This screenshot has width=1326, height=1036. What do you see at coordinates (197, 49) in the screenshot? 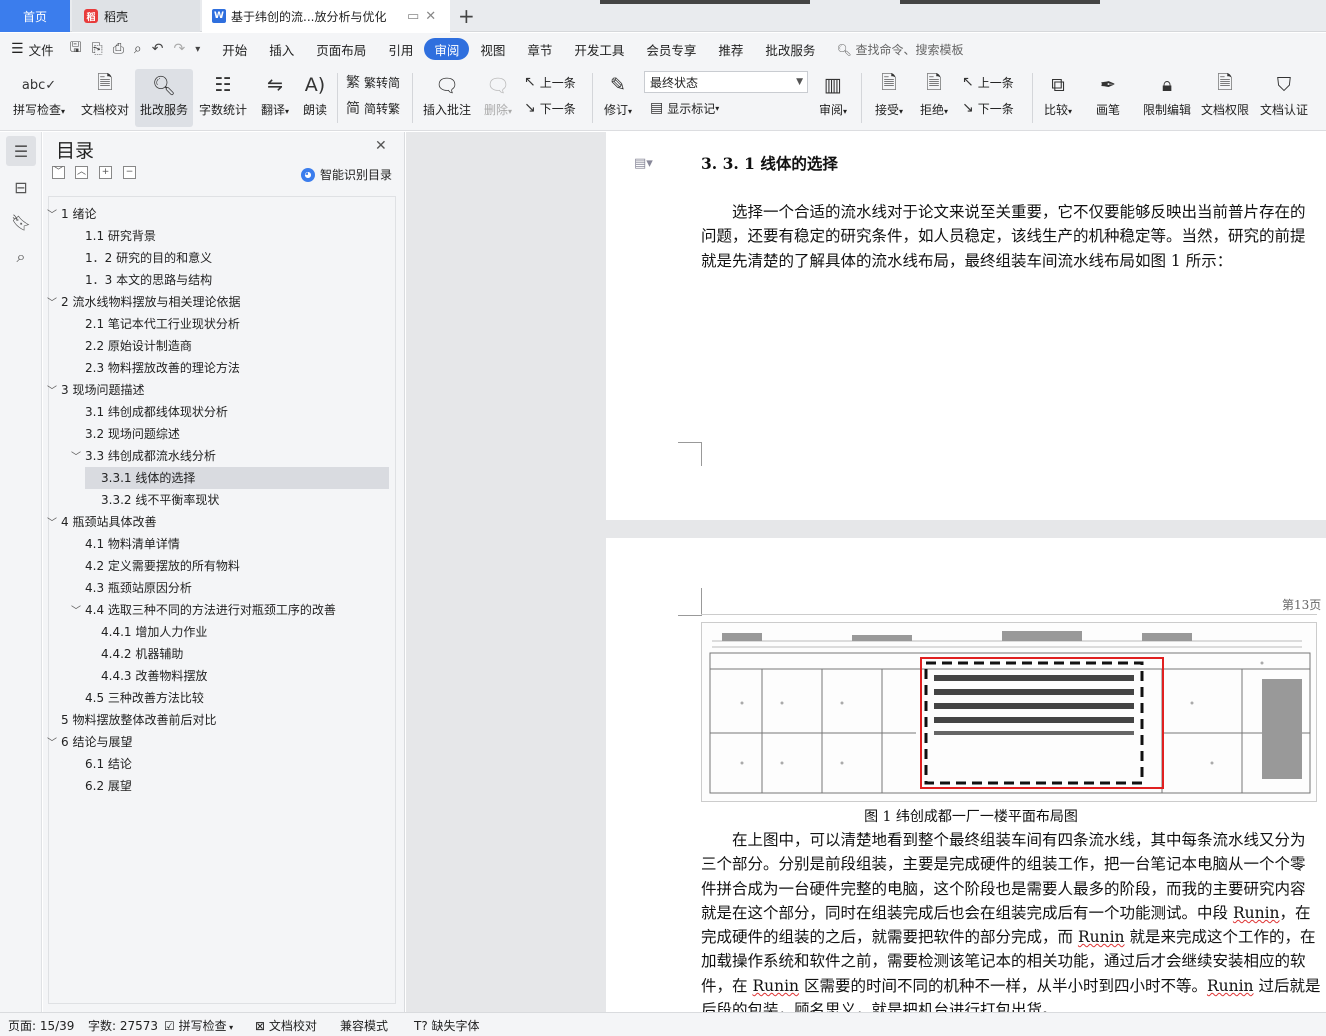
I see `more-icon: ▾` at bounding box center [197, 49].